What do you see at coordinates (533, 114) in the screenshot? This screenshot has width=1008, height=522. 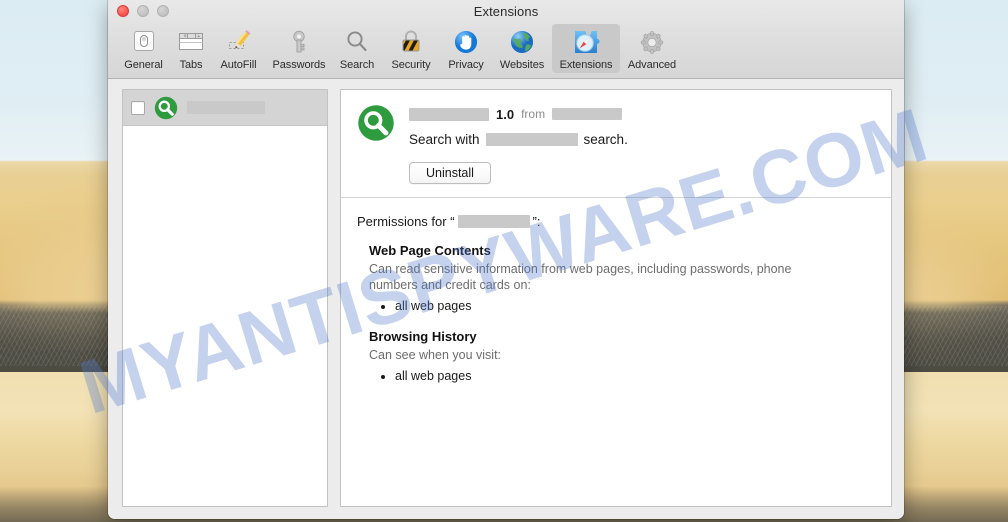 I see `from-label: from` at bounding box center [533, 114].